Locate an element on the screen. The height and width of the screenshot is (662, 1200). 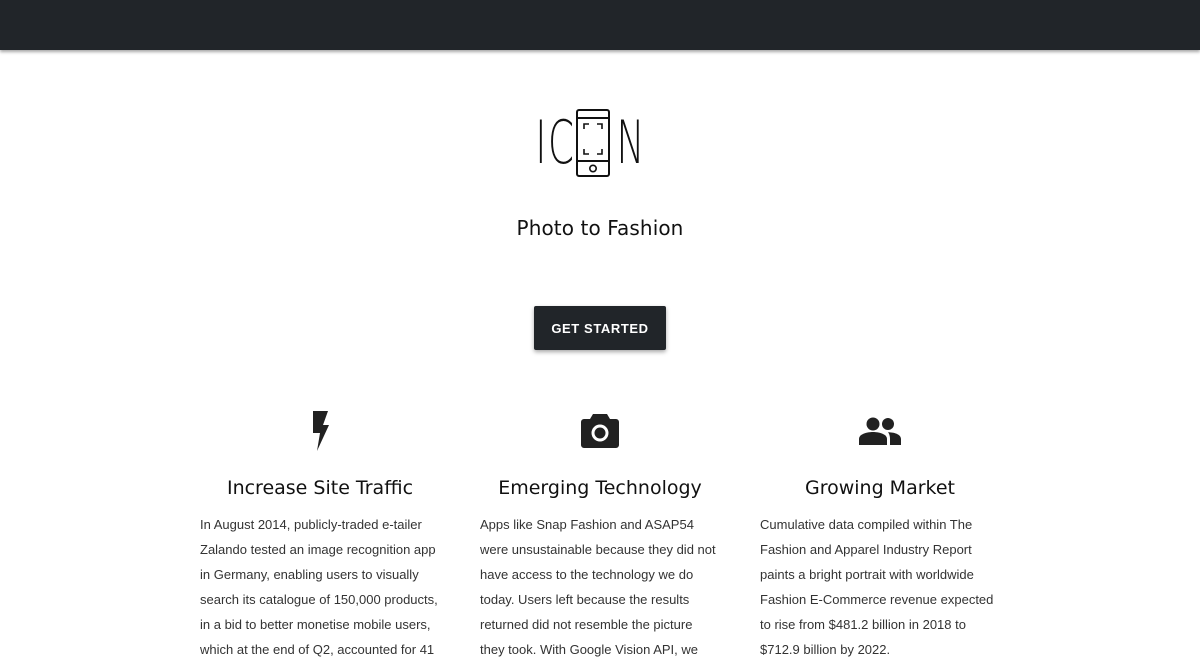
top-navbar is located at coordinates (600, 25).